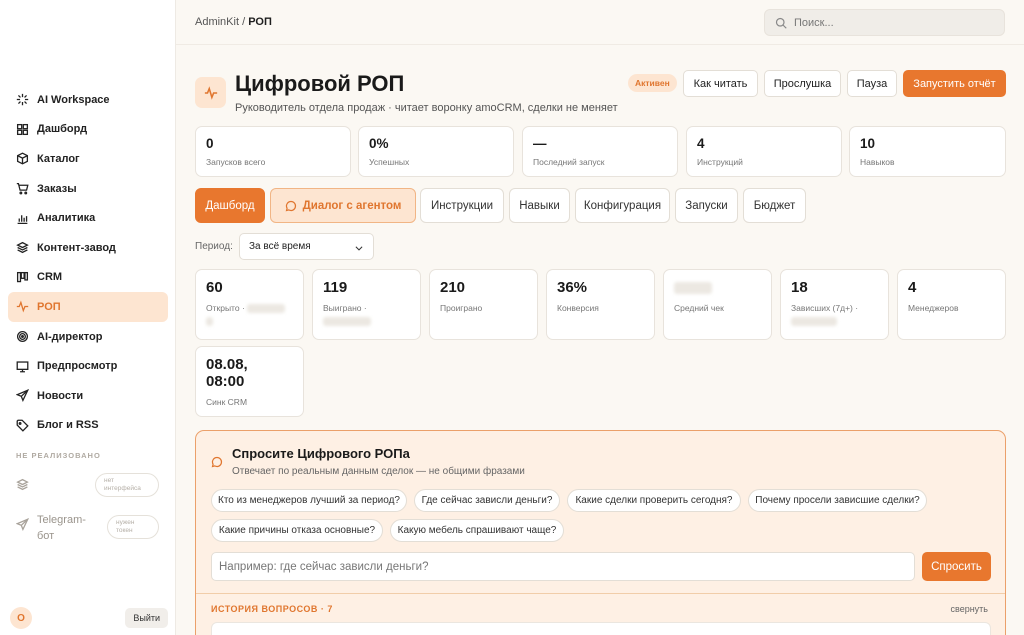  I want to click on tab-runs: Запуски, so click(706, 205).